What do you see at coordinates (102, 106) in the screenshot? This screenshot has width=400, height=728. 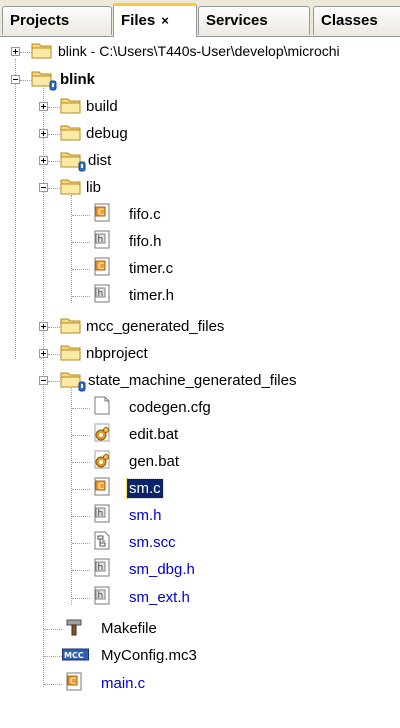 I see `tree-item-label: build` at bounding box center [102, 106].